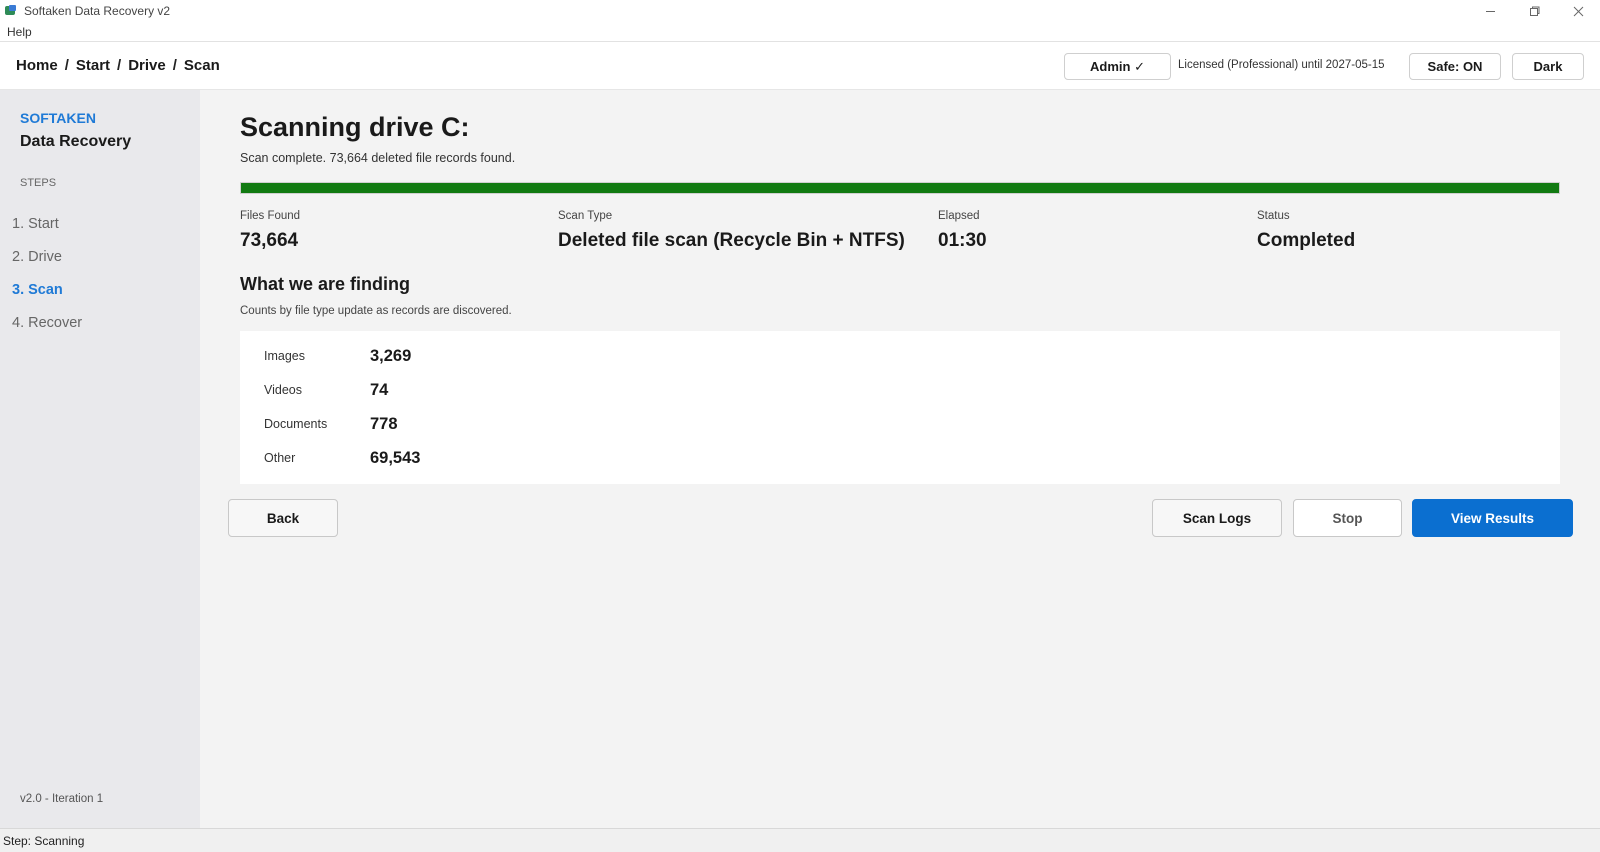 The width and height of the screenshot is (1600, 852). What do you see at coordinates (19, 32) in the screenshot?
I see `menu-help: Help` at bounding box center [19, 32].